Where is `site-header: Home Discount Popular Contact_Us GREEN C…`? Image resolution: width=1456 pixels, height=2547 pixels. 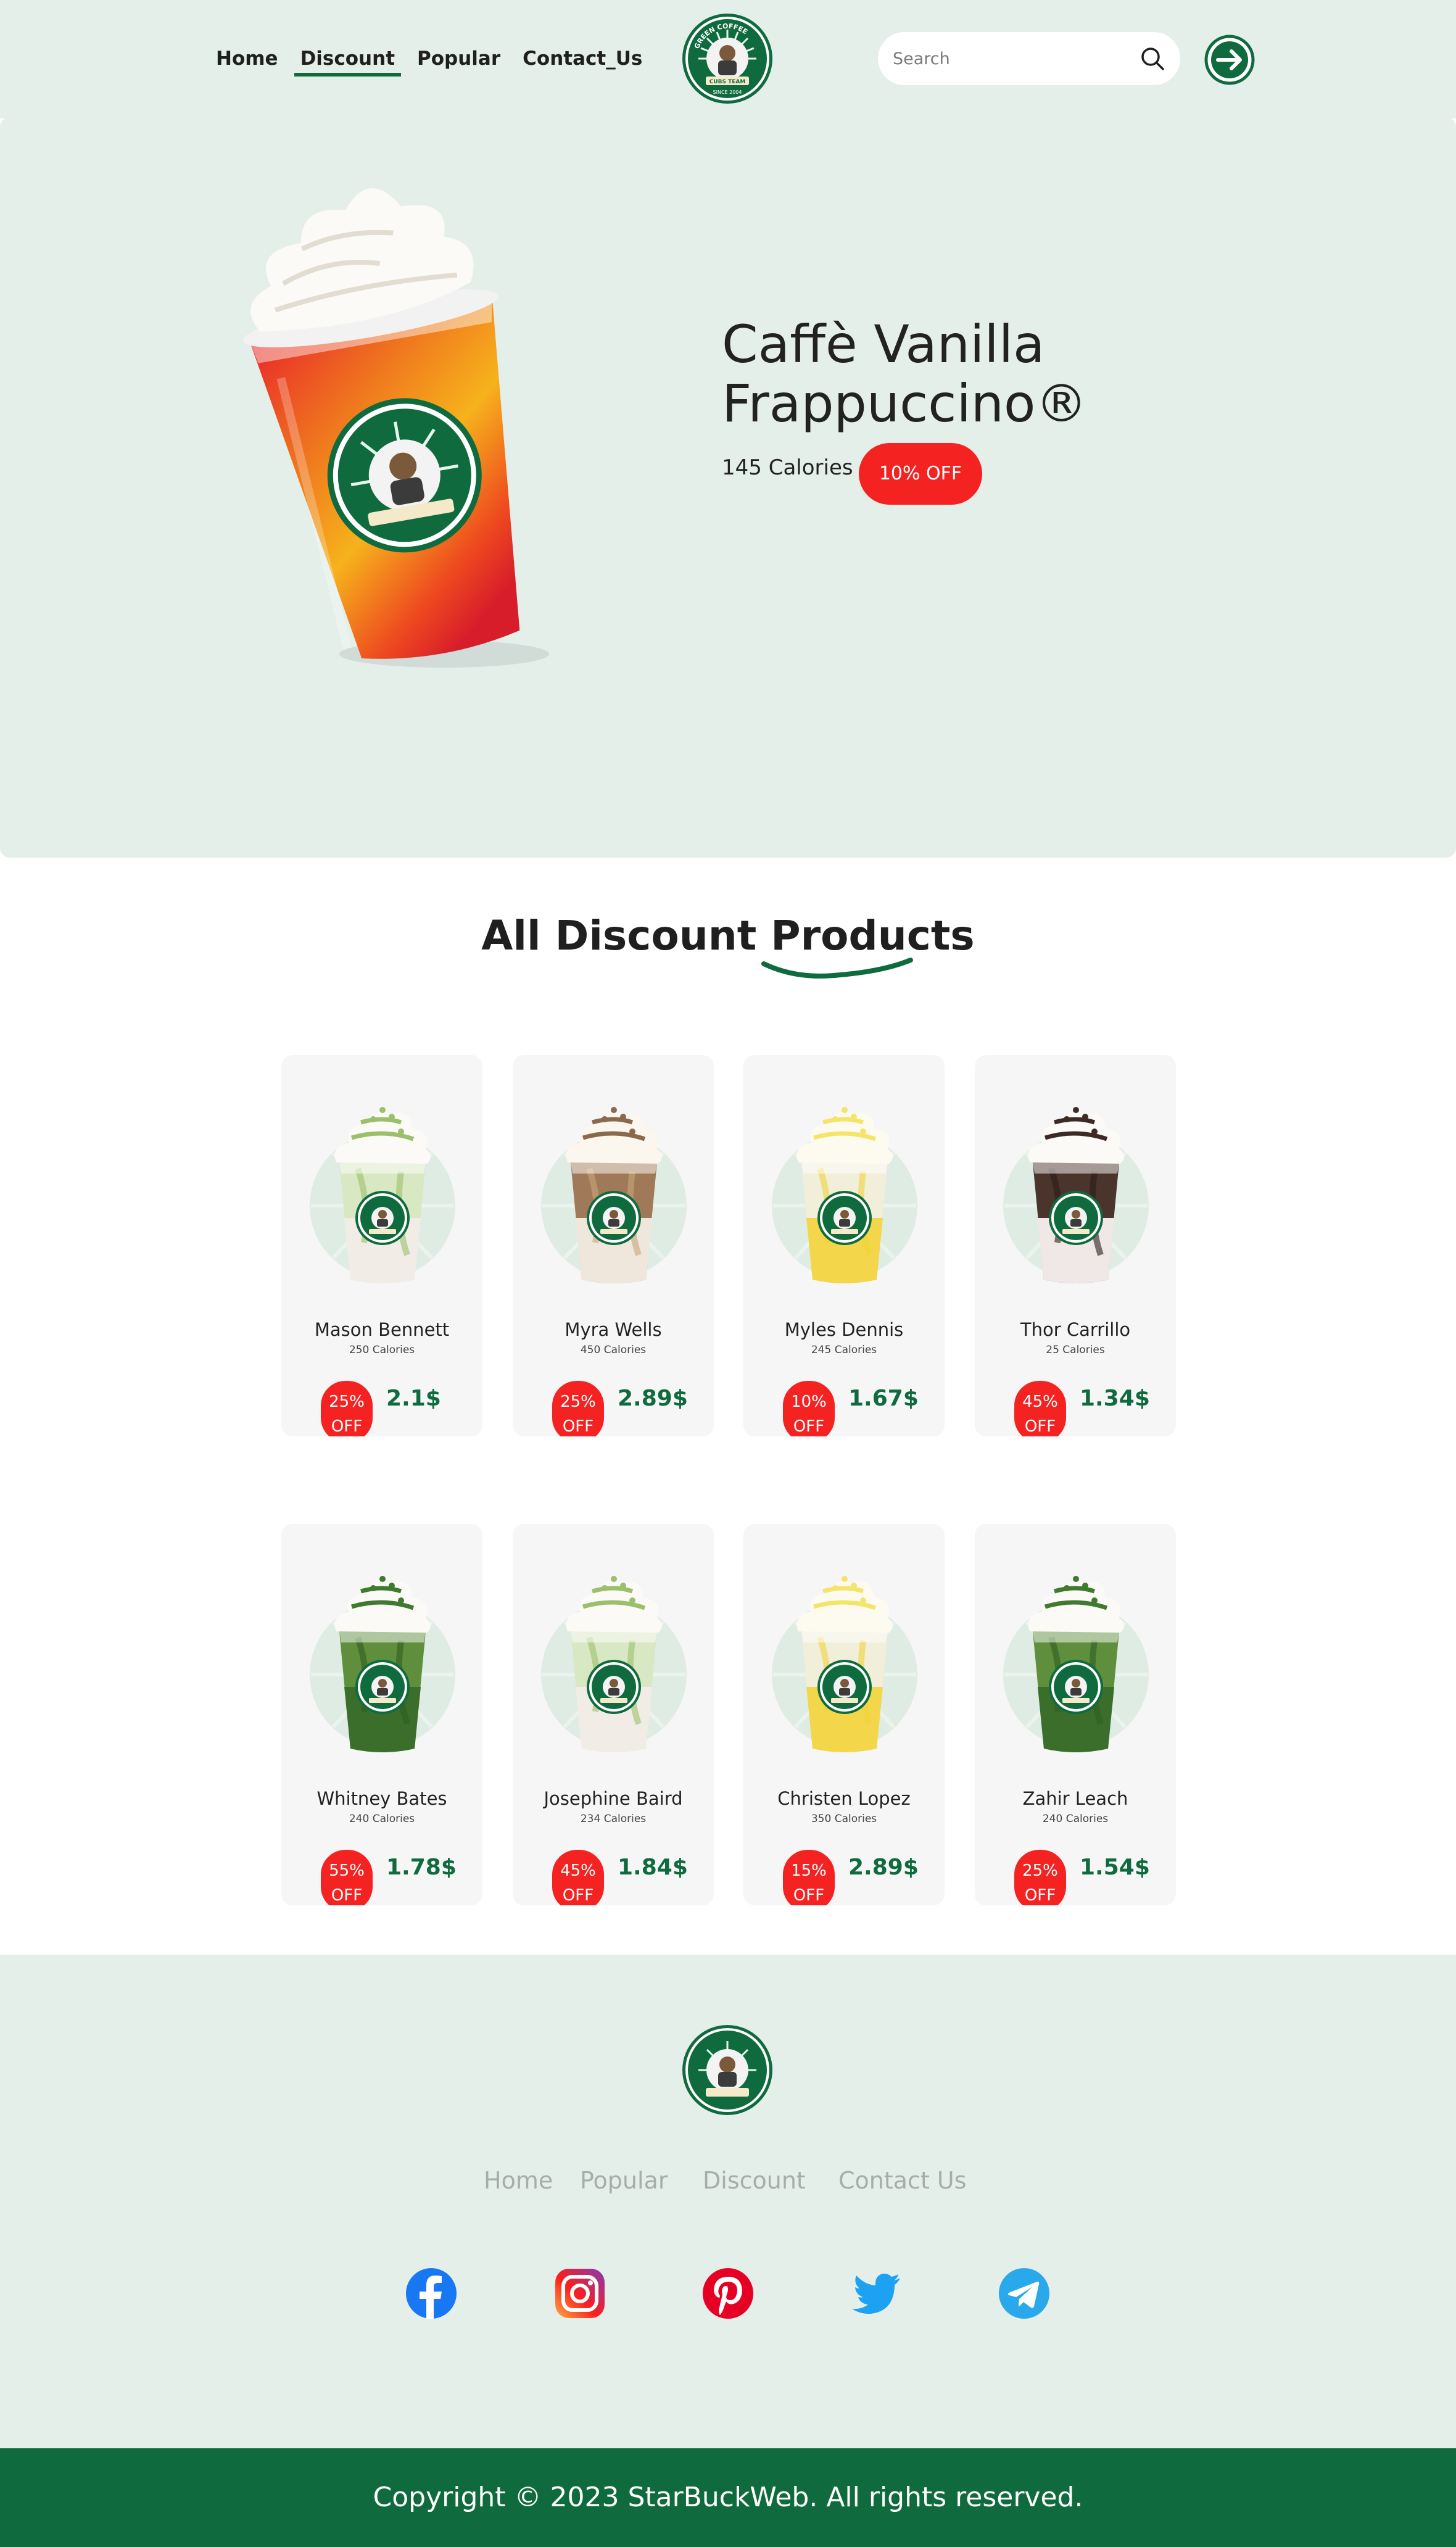 site-header: Home Discount Popular Contact_Us GREEN C… is located at coordinates (728, 59).